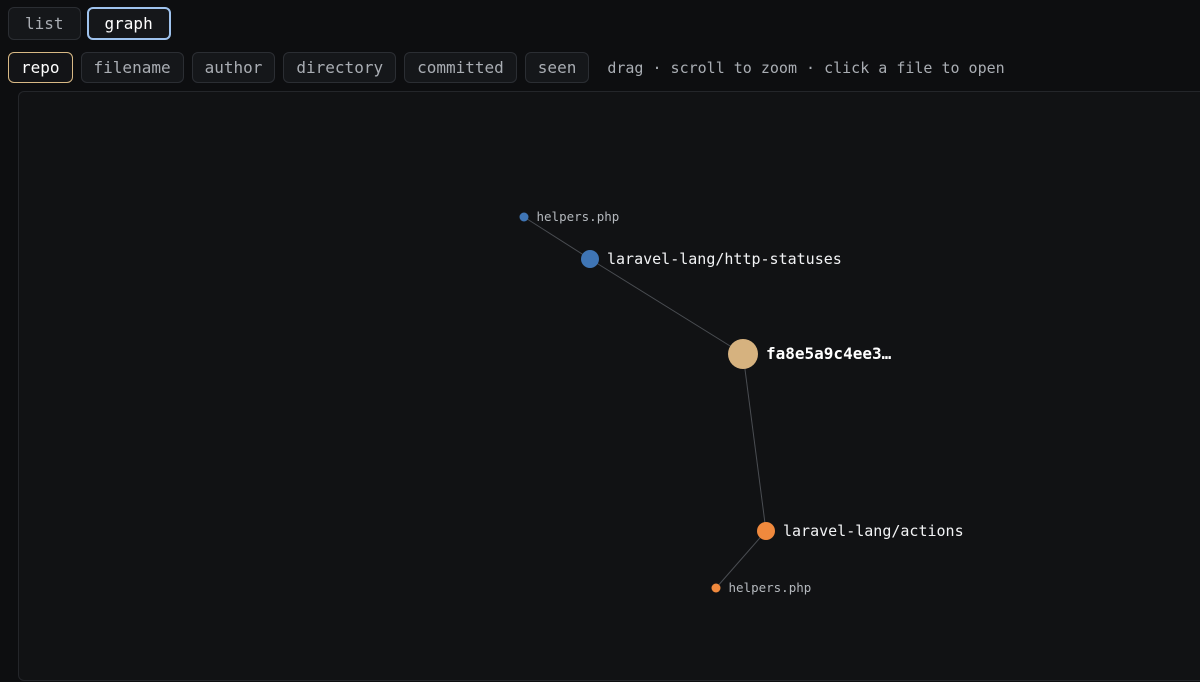 The image size is (1200, 682). What do you see at coordinates (716, 588) in the screenshot?
I see `graph-node-file-actions-helpers` at bounding box center [716, 588].